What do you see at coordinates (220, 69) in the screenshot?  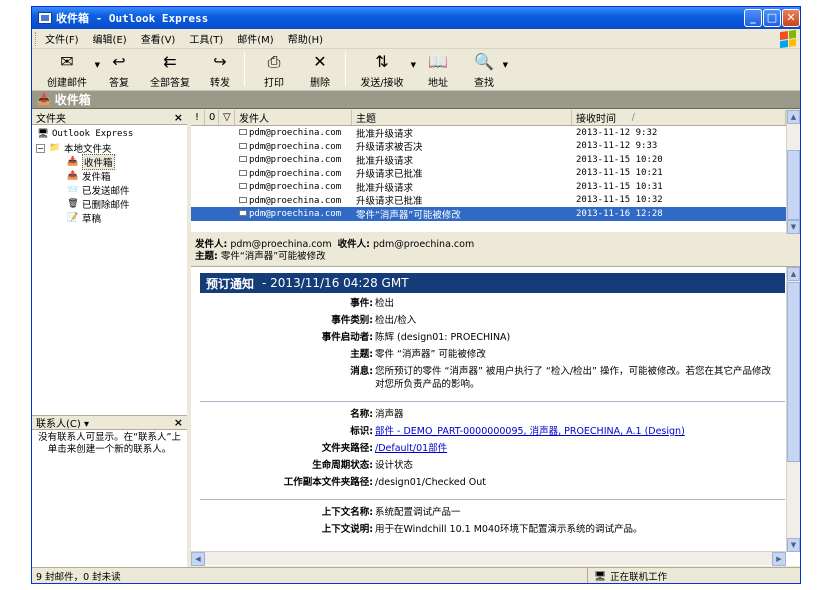 I see `toolbar-button: ↪ 转发` at bounding box center [220, 69].